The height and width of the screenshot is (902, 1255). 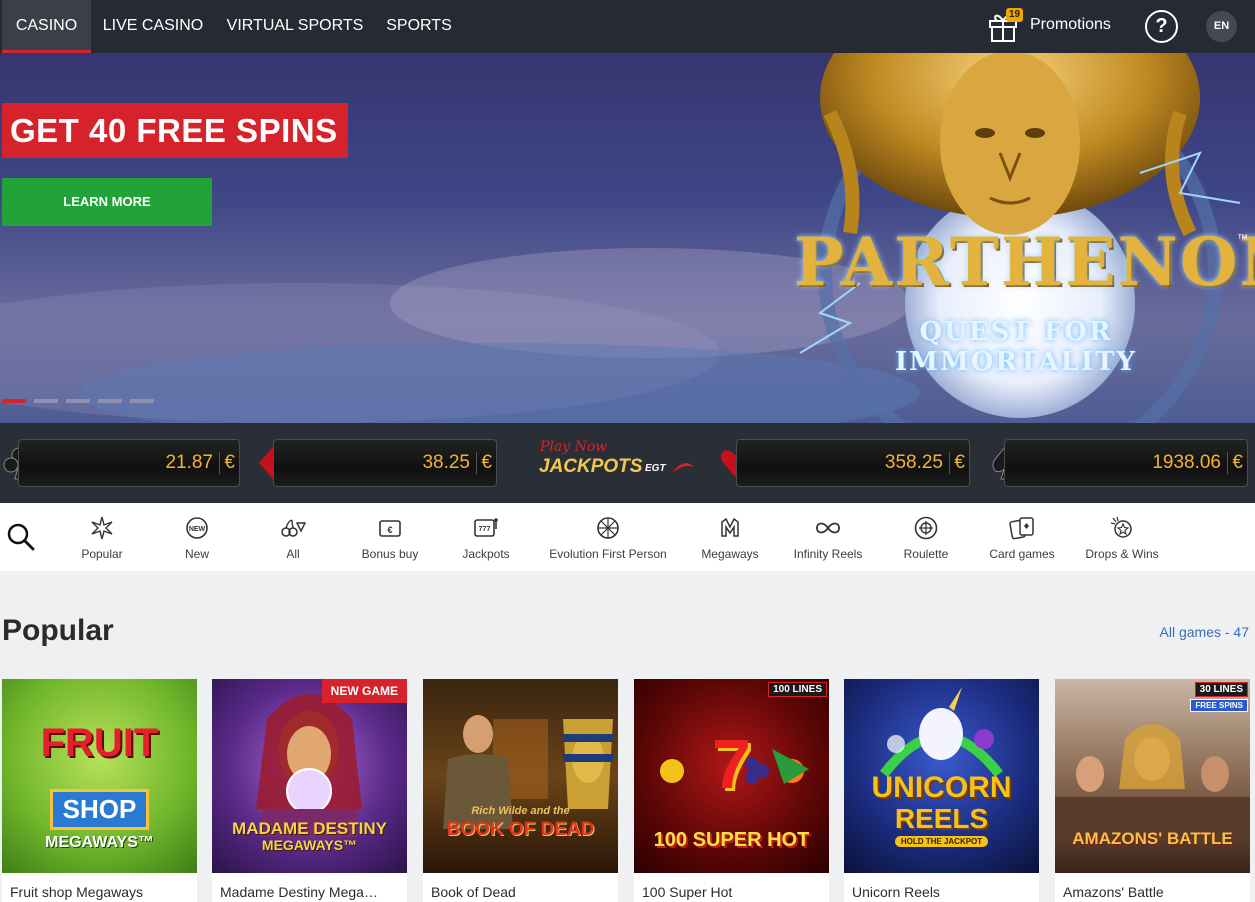 I want to click on explorer-art, so click(x=528, y=772).